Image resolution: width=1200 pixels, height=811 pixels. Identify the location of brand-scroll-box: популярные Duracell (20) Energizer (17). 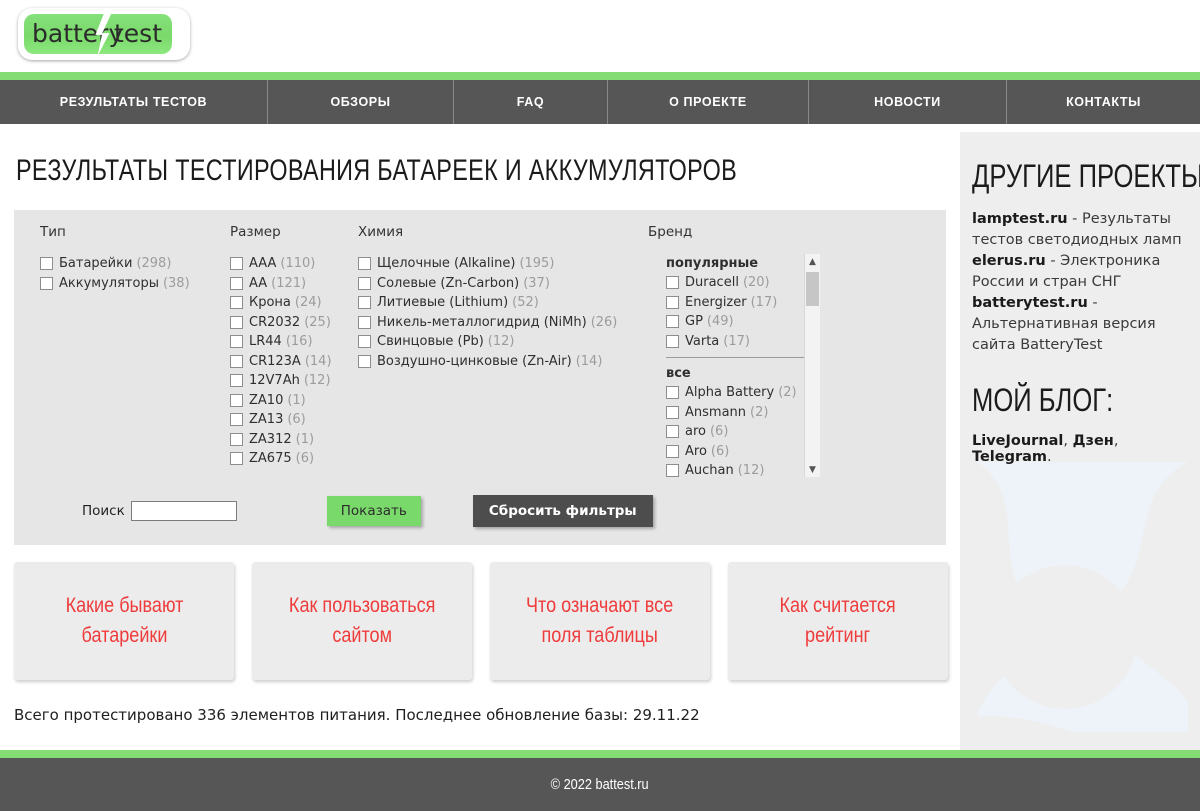
(734, 365).